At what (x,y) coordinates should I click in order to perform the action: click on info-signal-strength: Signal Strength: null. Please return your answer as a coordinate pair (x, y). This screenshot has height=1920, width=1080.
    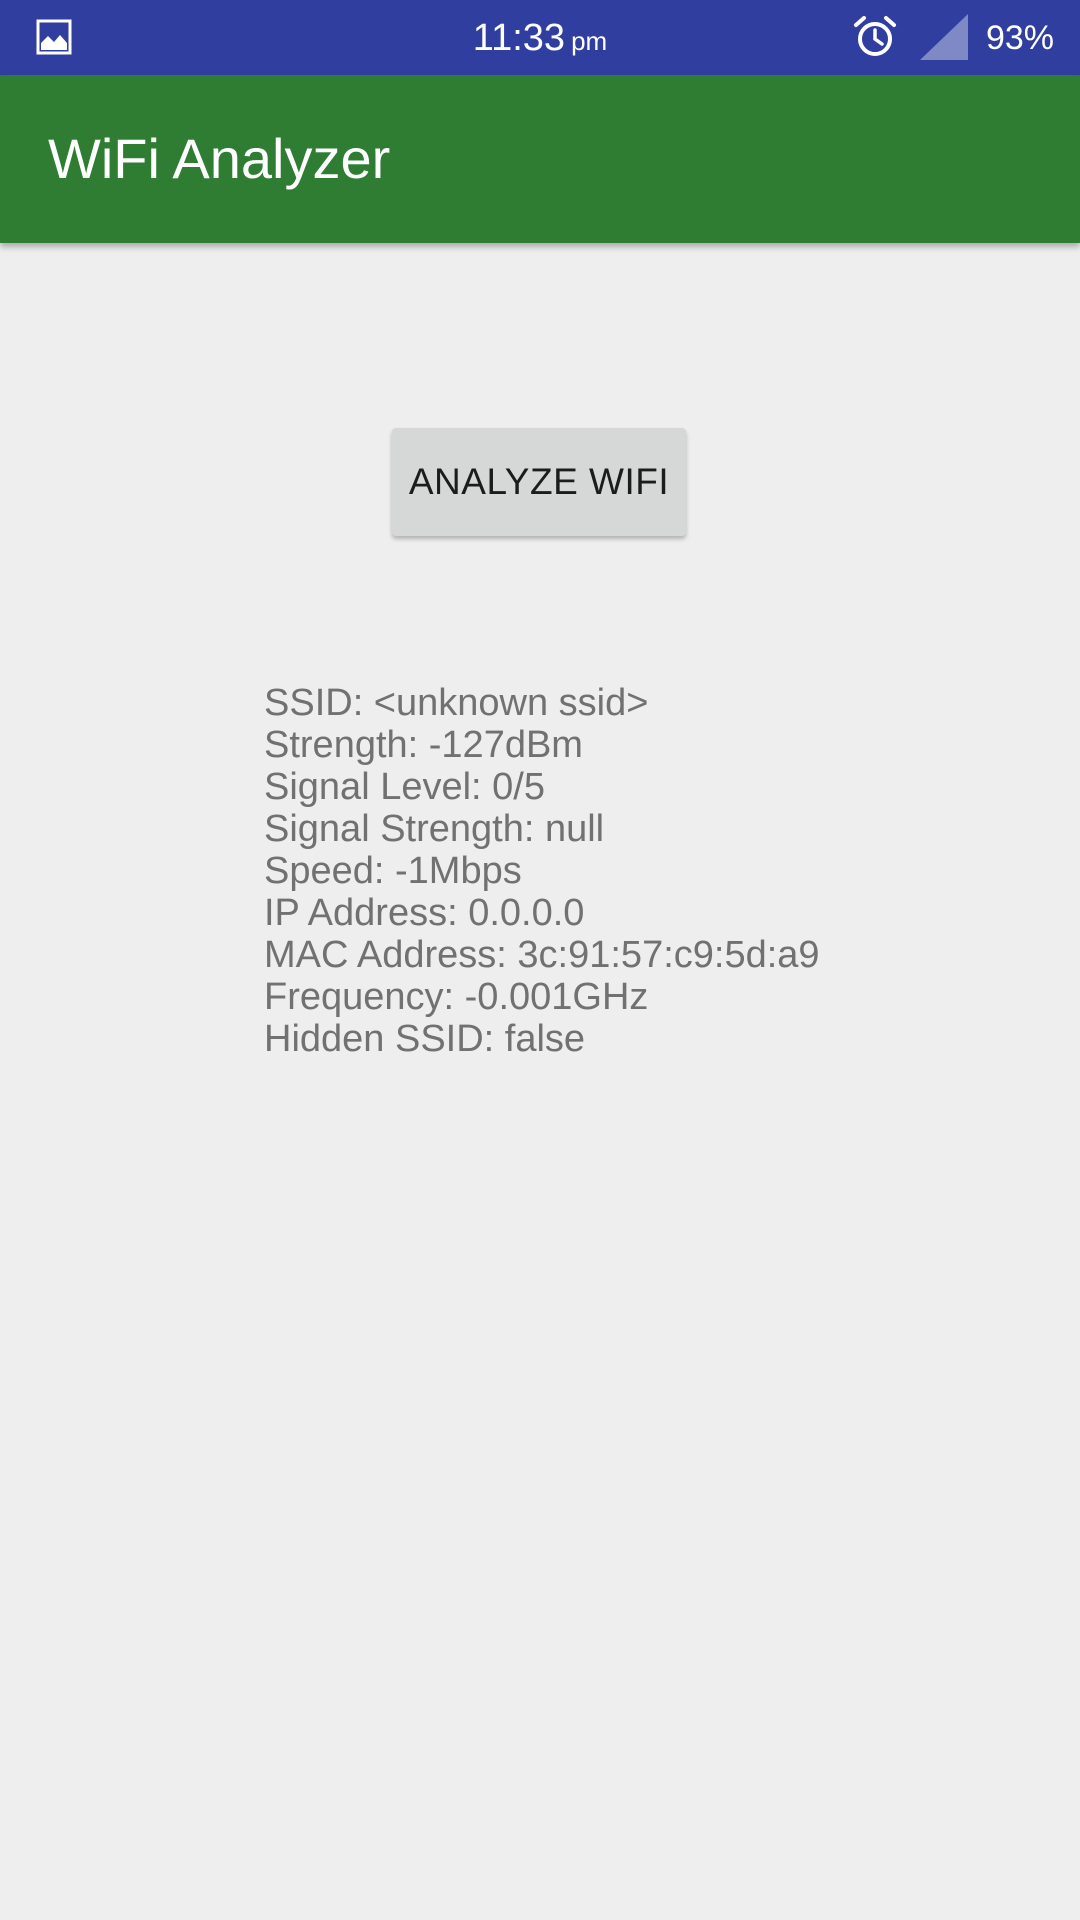
    Looking at the image, I should click on (434, 829).